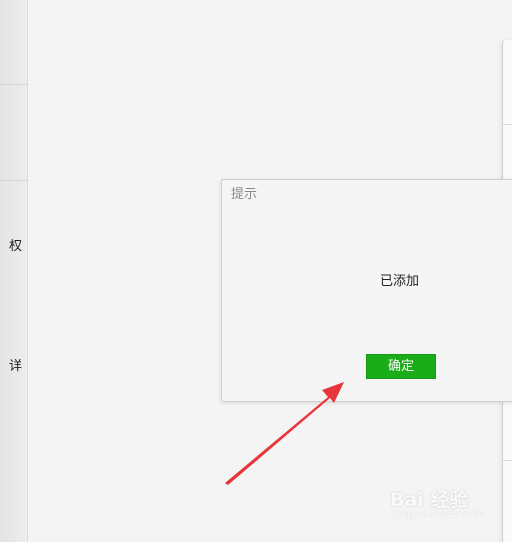 This screenshot has width=512, height=542. Describe the element at coordinates (429, 500) in the screenshot. I see `watermark-logo-text: Bai 经验` at that location.